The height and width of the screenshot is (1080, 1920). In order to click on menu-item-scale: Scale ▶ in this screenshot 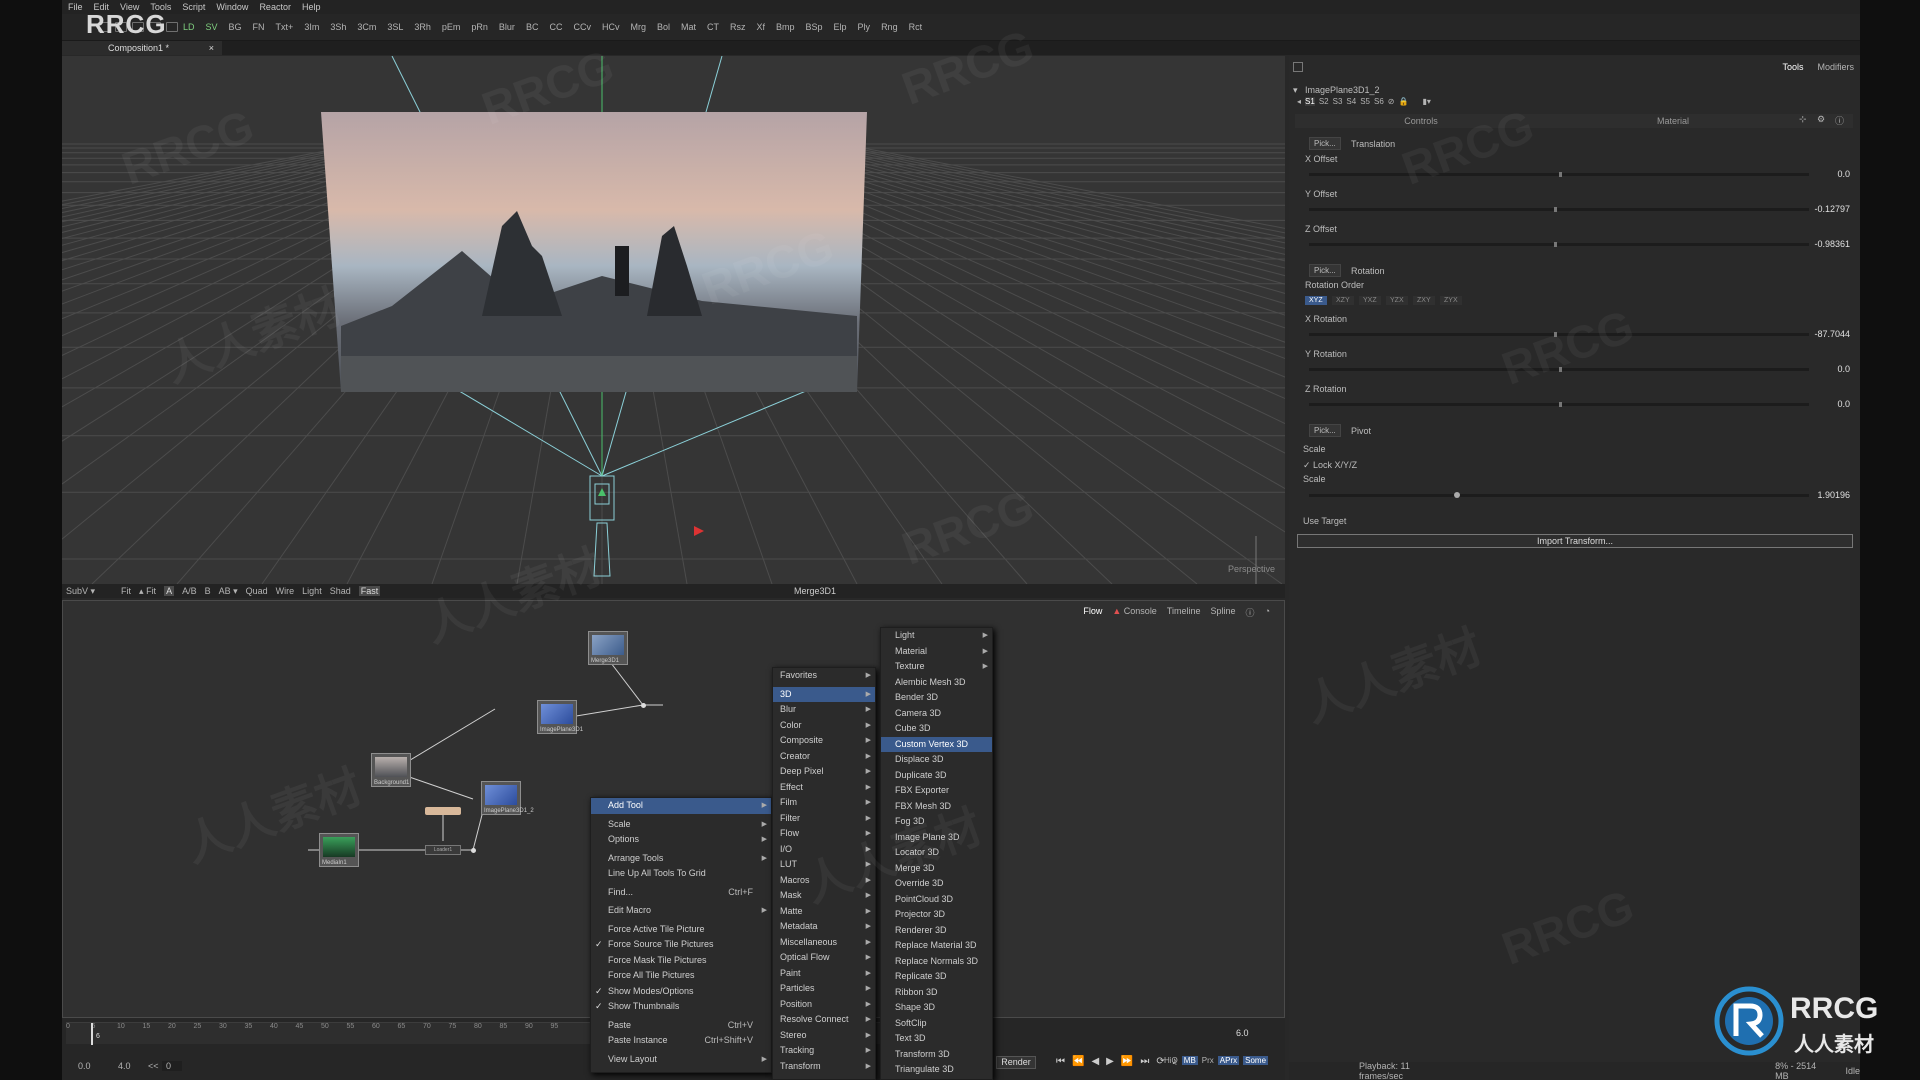, I will do `click(681, 825)`.